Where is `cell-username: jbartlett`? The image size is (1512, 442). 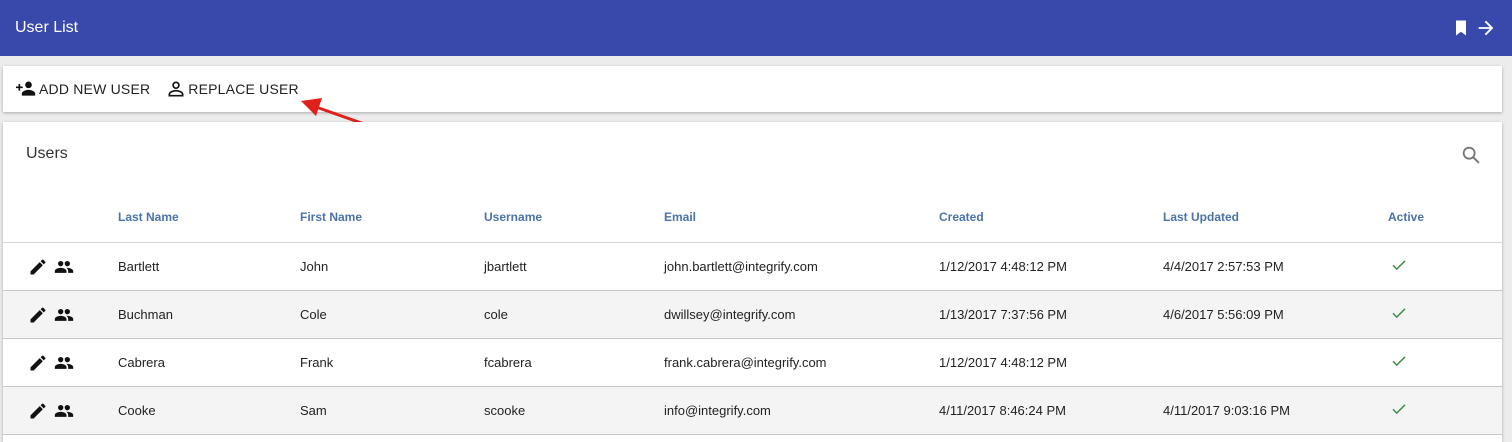
cell-username: jbartlett is located at coordinates (574, 266).